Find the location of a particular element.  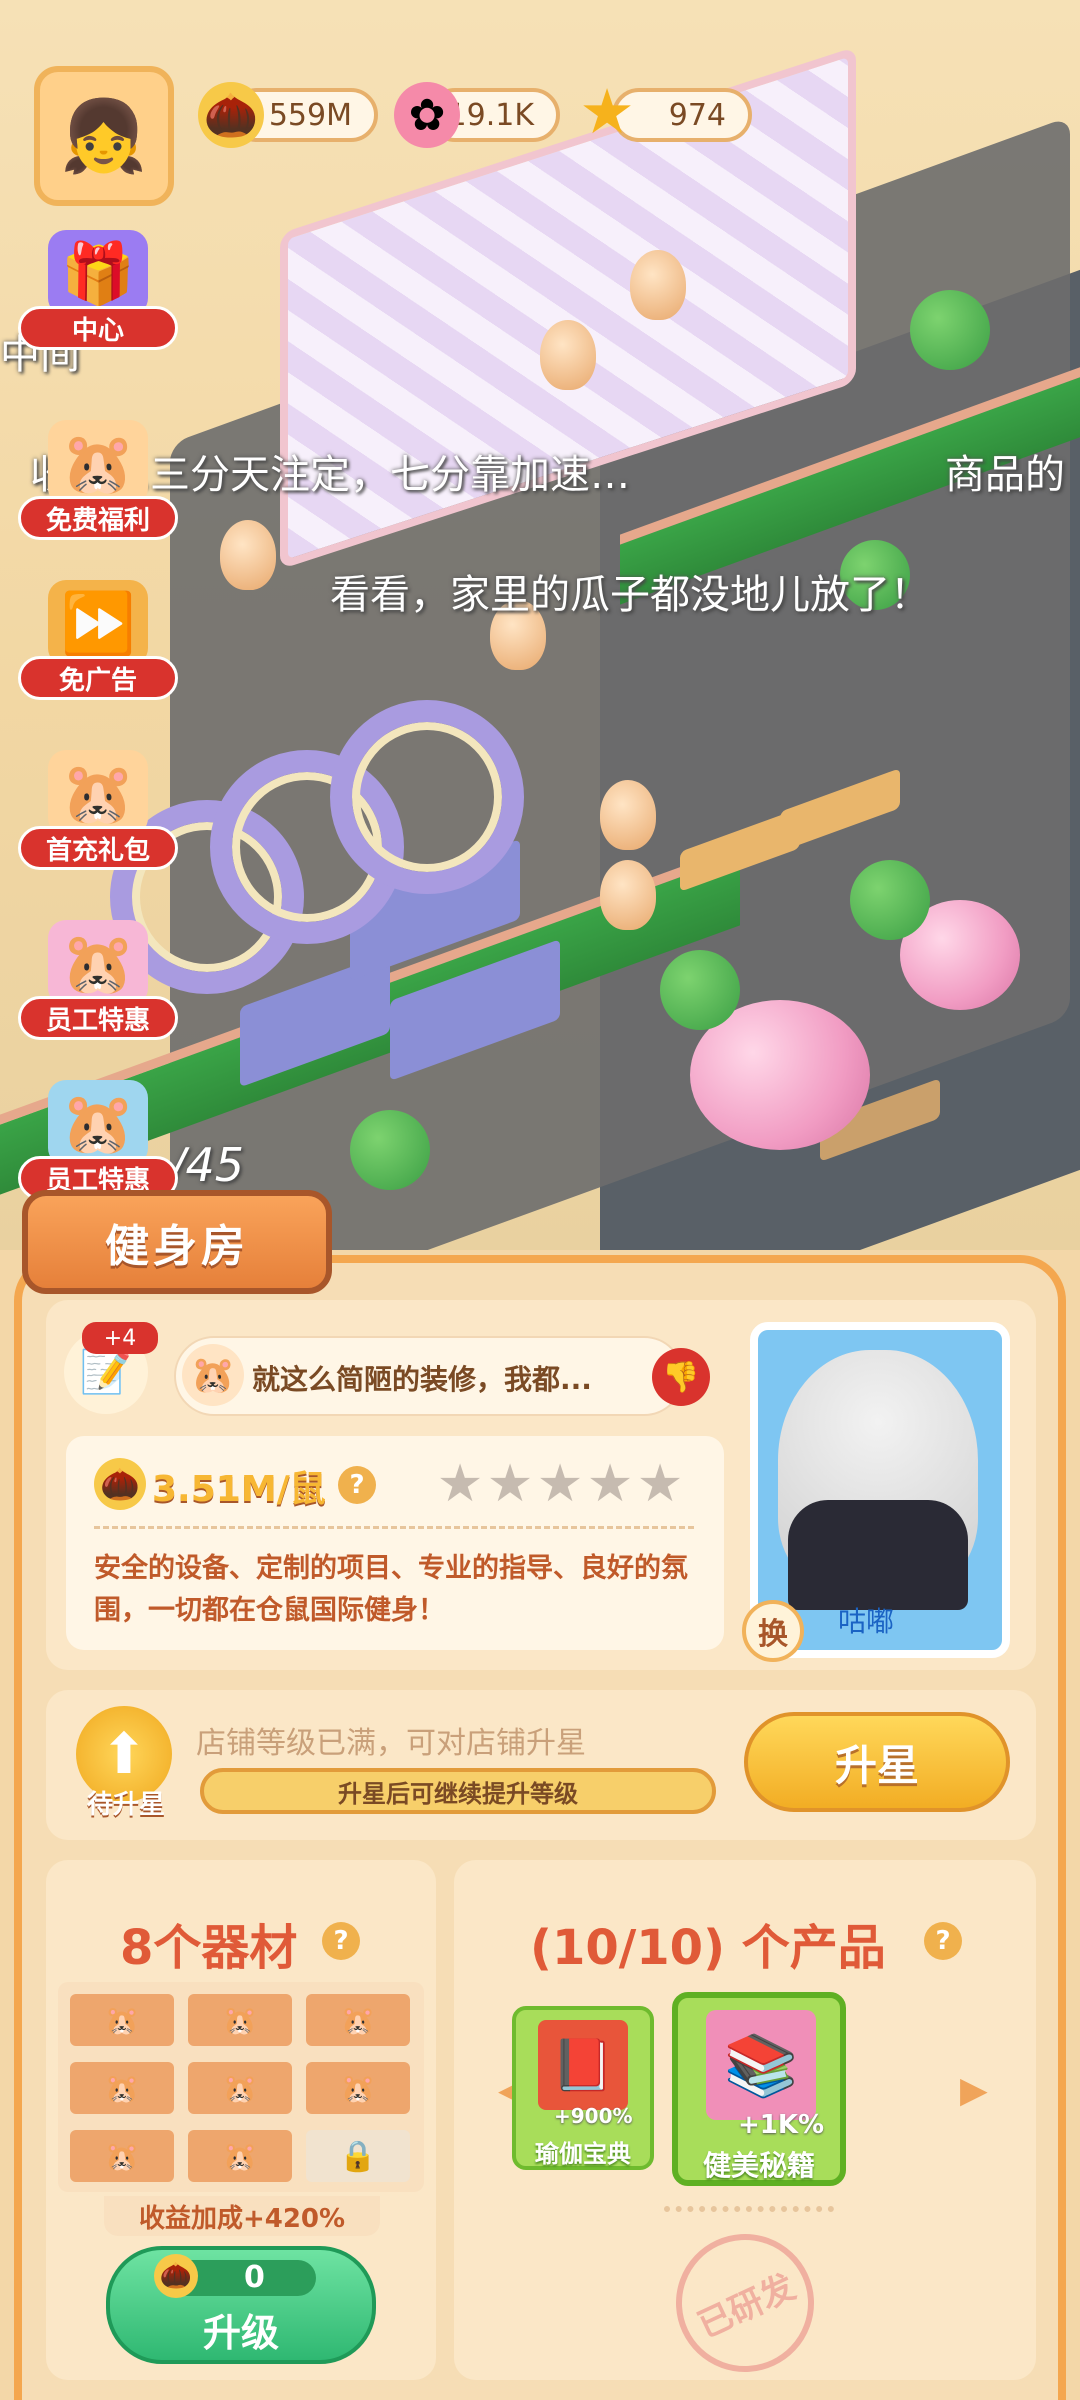

hamster-gift-icon: 🐹 is located at coordinates (98, 793).